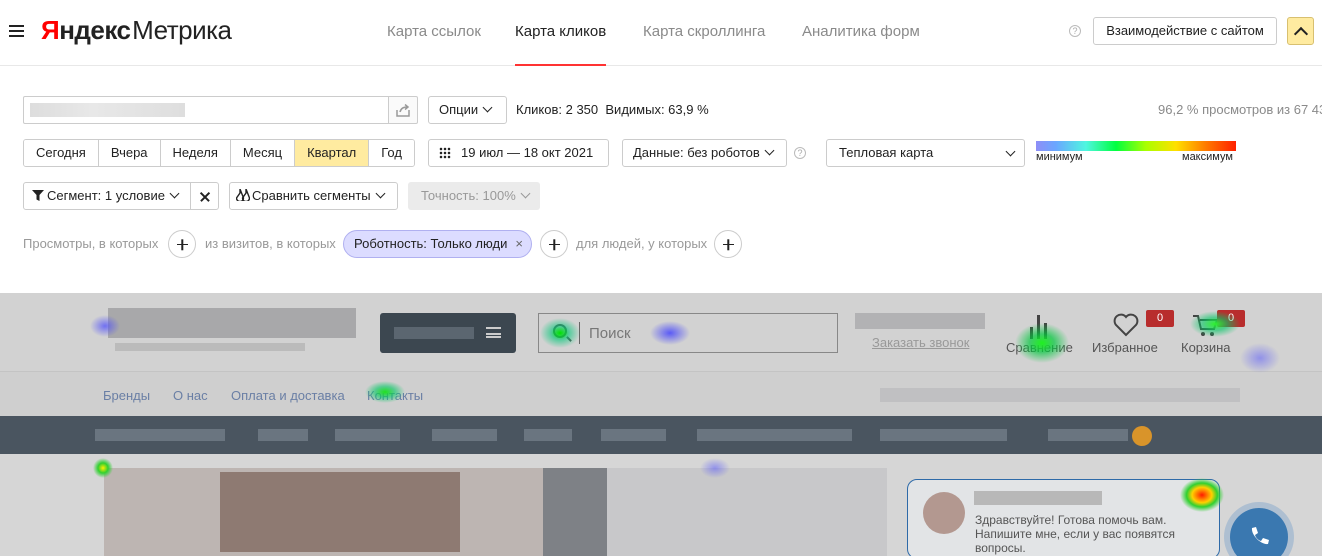 The width and height of the screenshot is (1322, 556). I want to click on phone-call-icon, so click(1259, 532).